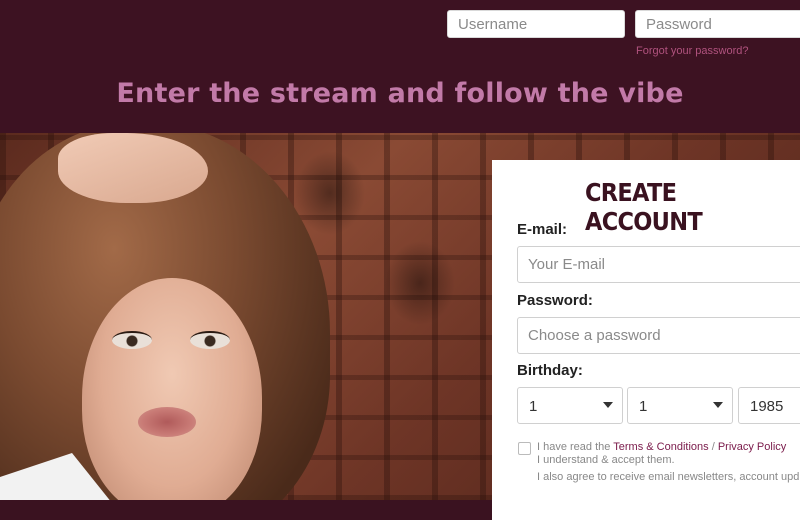 The image size is (800, 520). What do you see at coordinates (167, 422) in the screenshot?
I see `hero-lips` at bounding box center [167, 422].